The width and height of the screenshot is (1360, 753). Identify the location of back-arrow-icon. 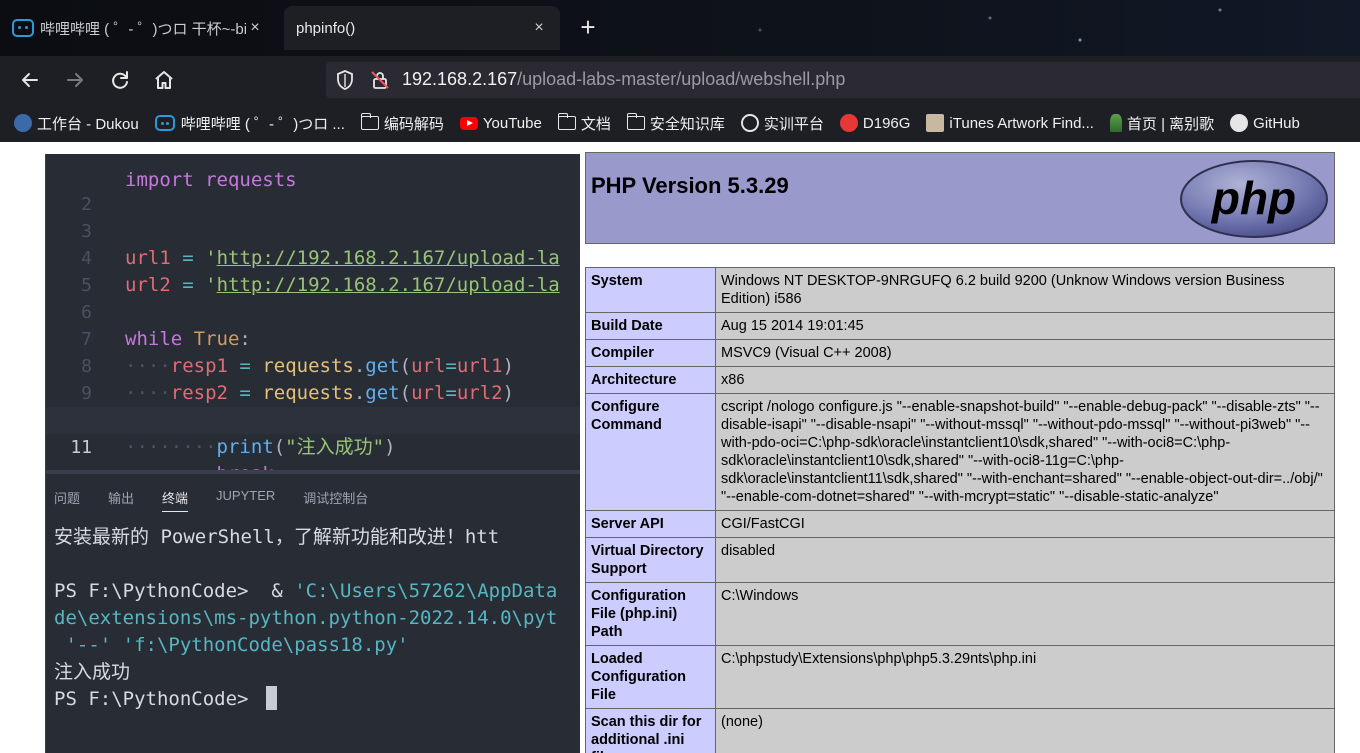
(30, 80).